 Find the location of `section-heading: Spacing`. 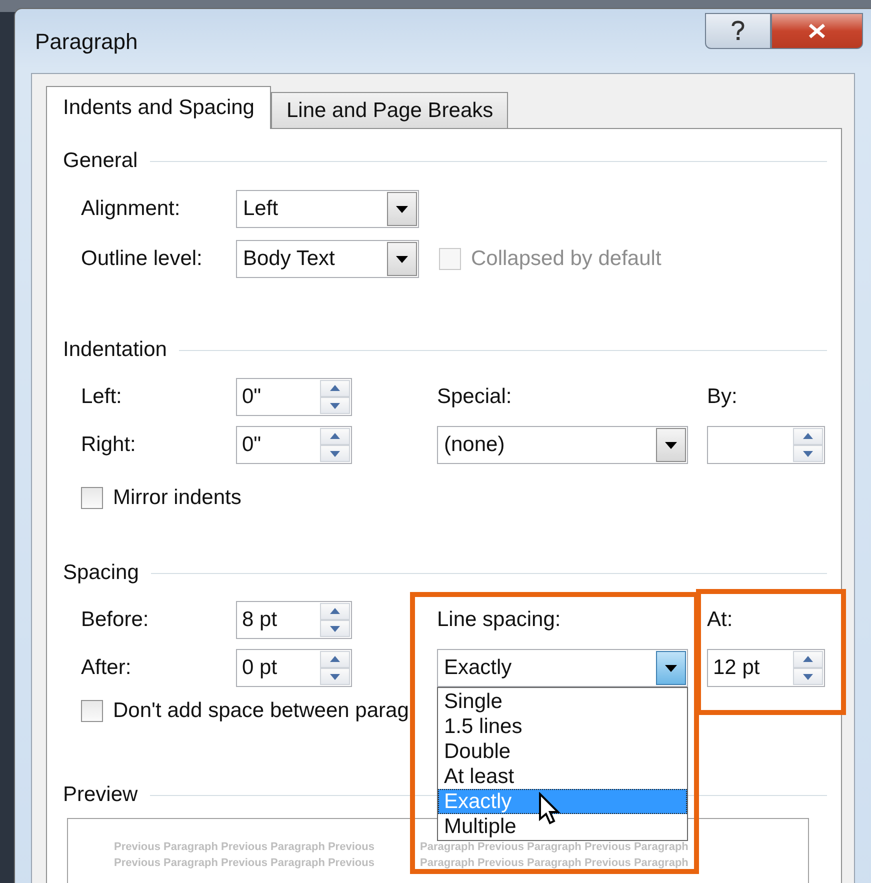

section-heading: Spacing is located at coordinates (101, 573).